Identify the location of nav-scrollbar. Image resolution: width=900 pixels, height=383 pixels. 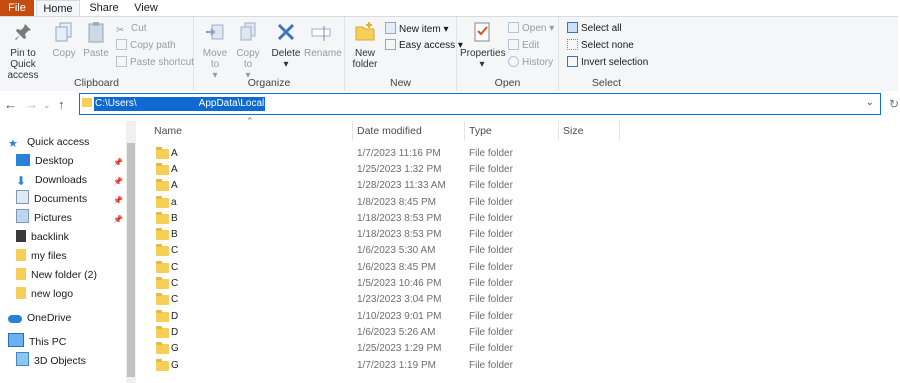
(131, 252).